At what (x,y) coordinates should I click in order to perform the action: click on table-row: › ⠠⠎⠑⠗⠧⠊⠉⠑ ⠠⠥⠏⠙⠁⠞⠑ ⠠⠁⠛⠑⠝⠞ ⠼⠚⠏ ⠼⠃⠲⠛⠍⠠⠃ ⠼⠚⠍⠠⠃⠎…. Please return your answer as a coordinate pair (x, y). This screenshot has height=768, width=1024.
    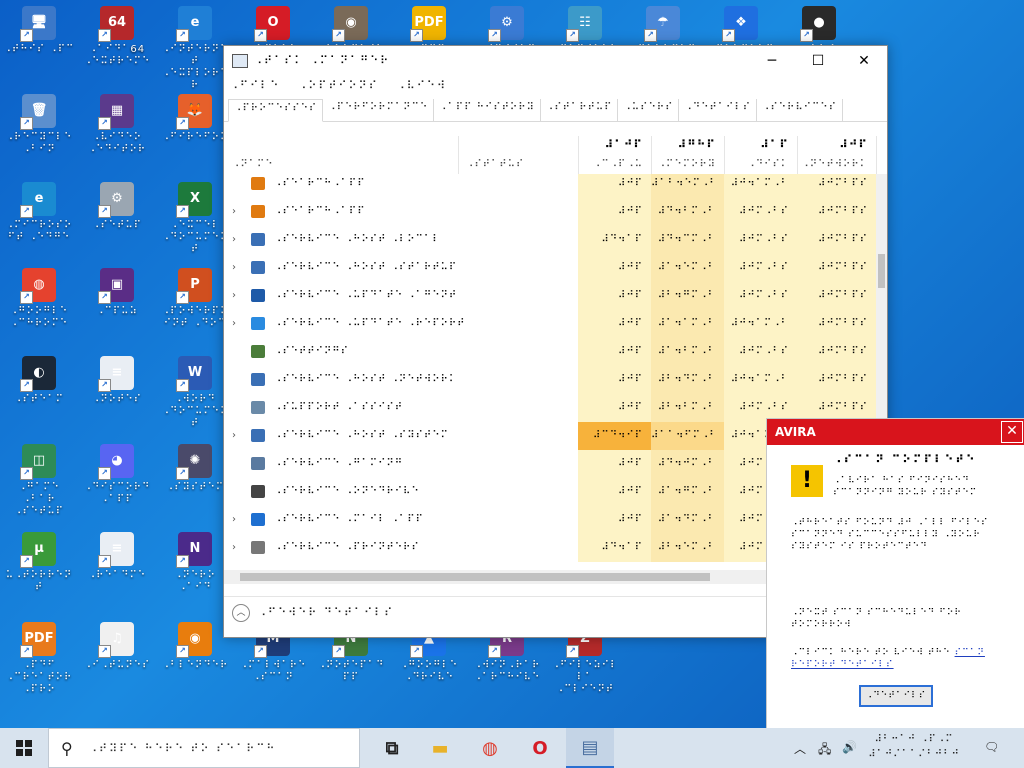
    Looking at the image, I should click on (550, 296).